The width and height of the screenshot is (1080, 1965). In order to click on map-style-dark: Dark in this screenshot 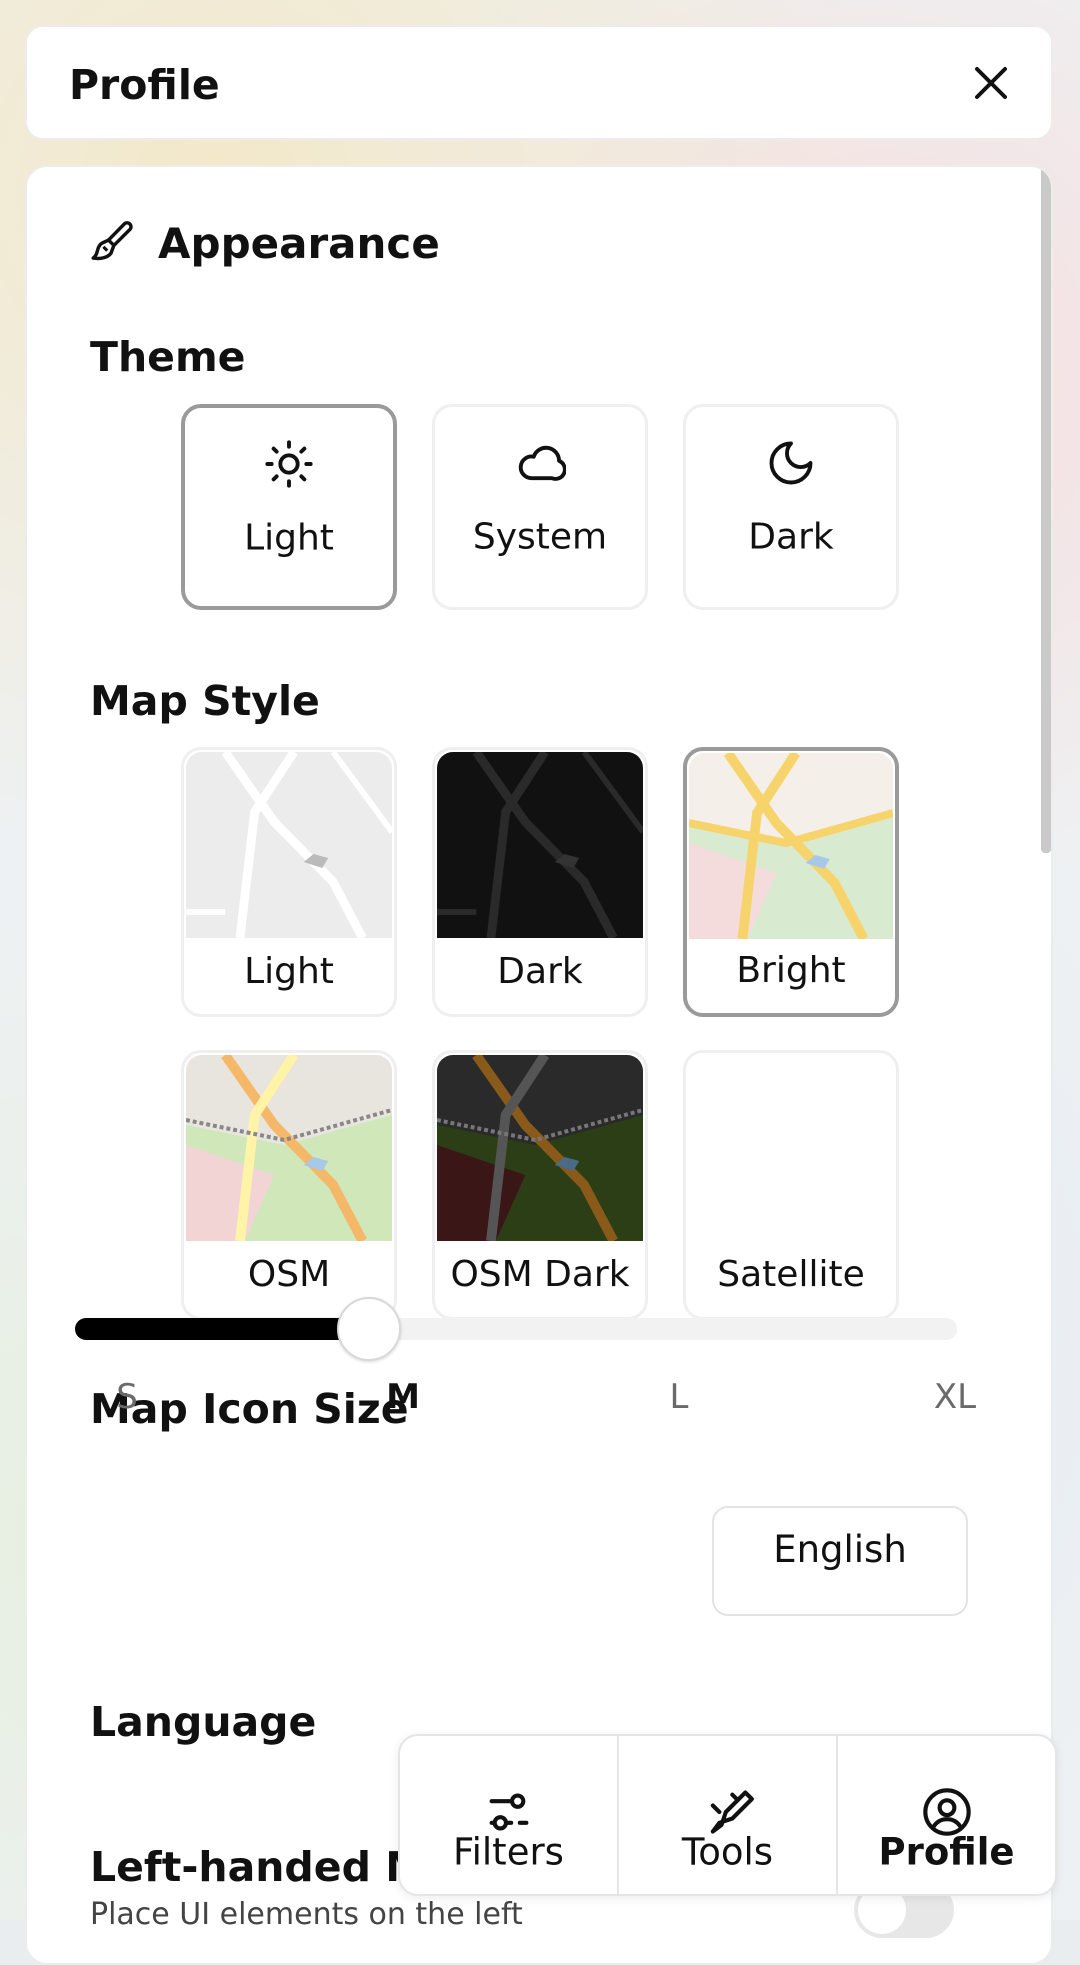, I will do `click(540, 882)`.